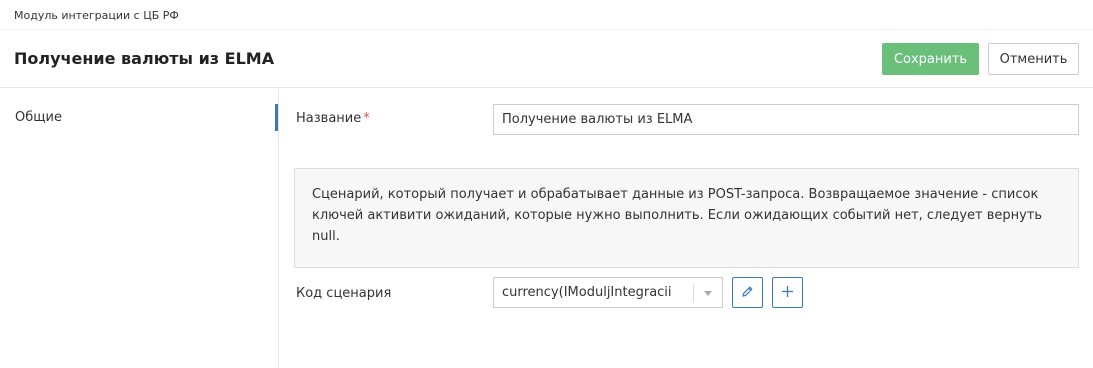  Describe the element at coordinates (930, 59) in the screenshot. I see `save-button: Сохранить` at that location.